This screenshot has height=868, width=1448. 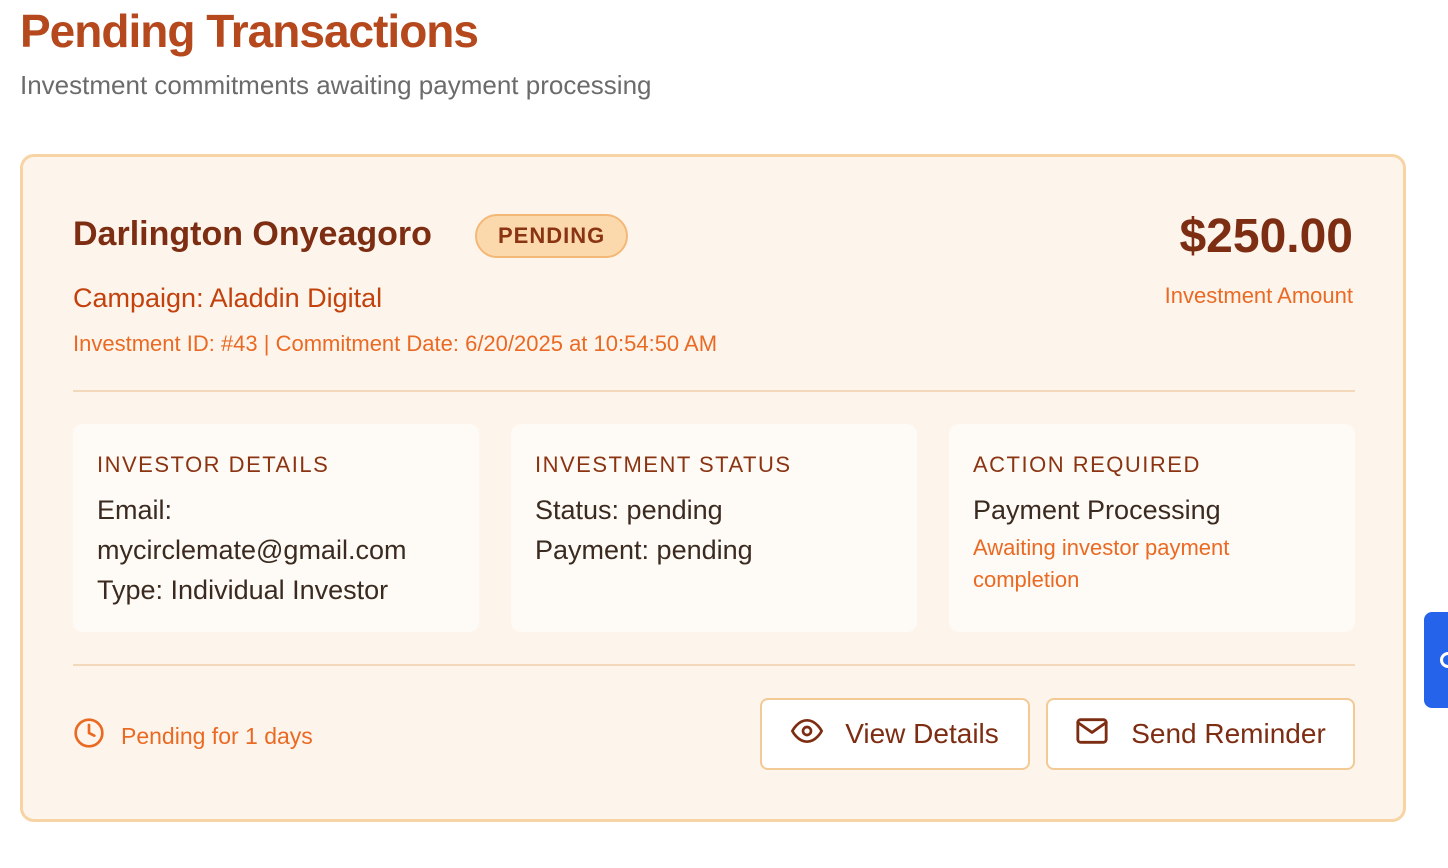 I want to click on pending-duration: Pending for 1 days, so click(x=193, y=736).